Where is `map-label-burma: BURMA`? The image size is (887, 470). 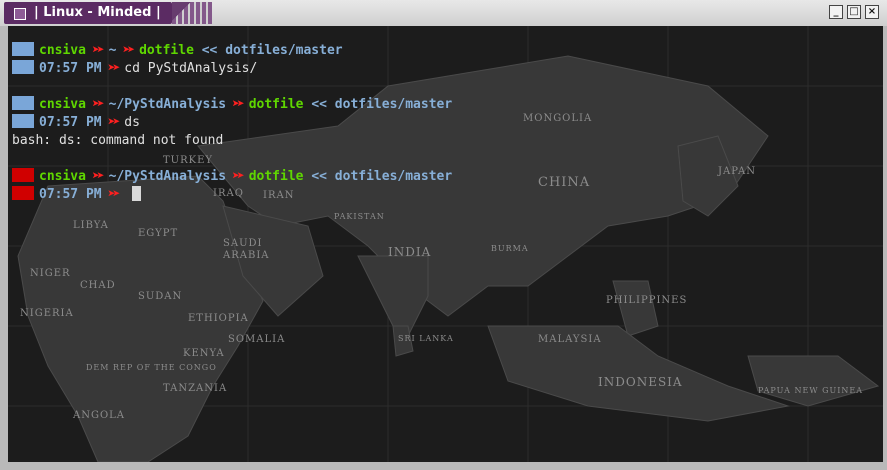 map-label-burma: BURMA is located at coordinates (510, 248).